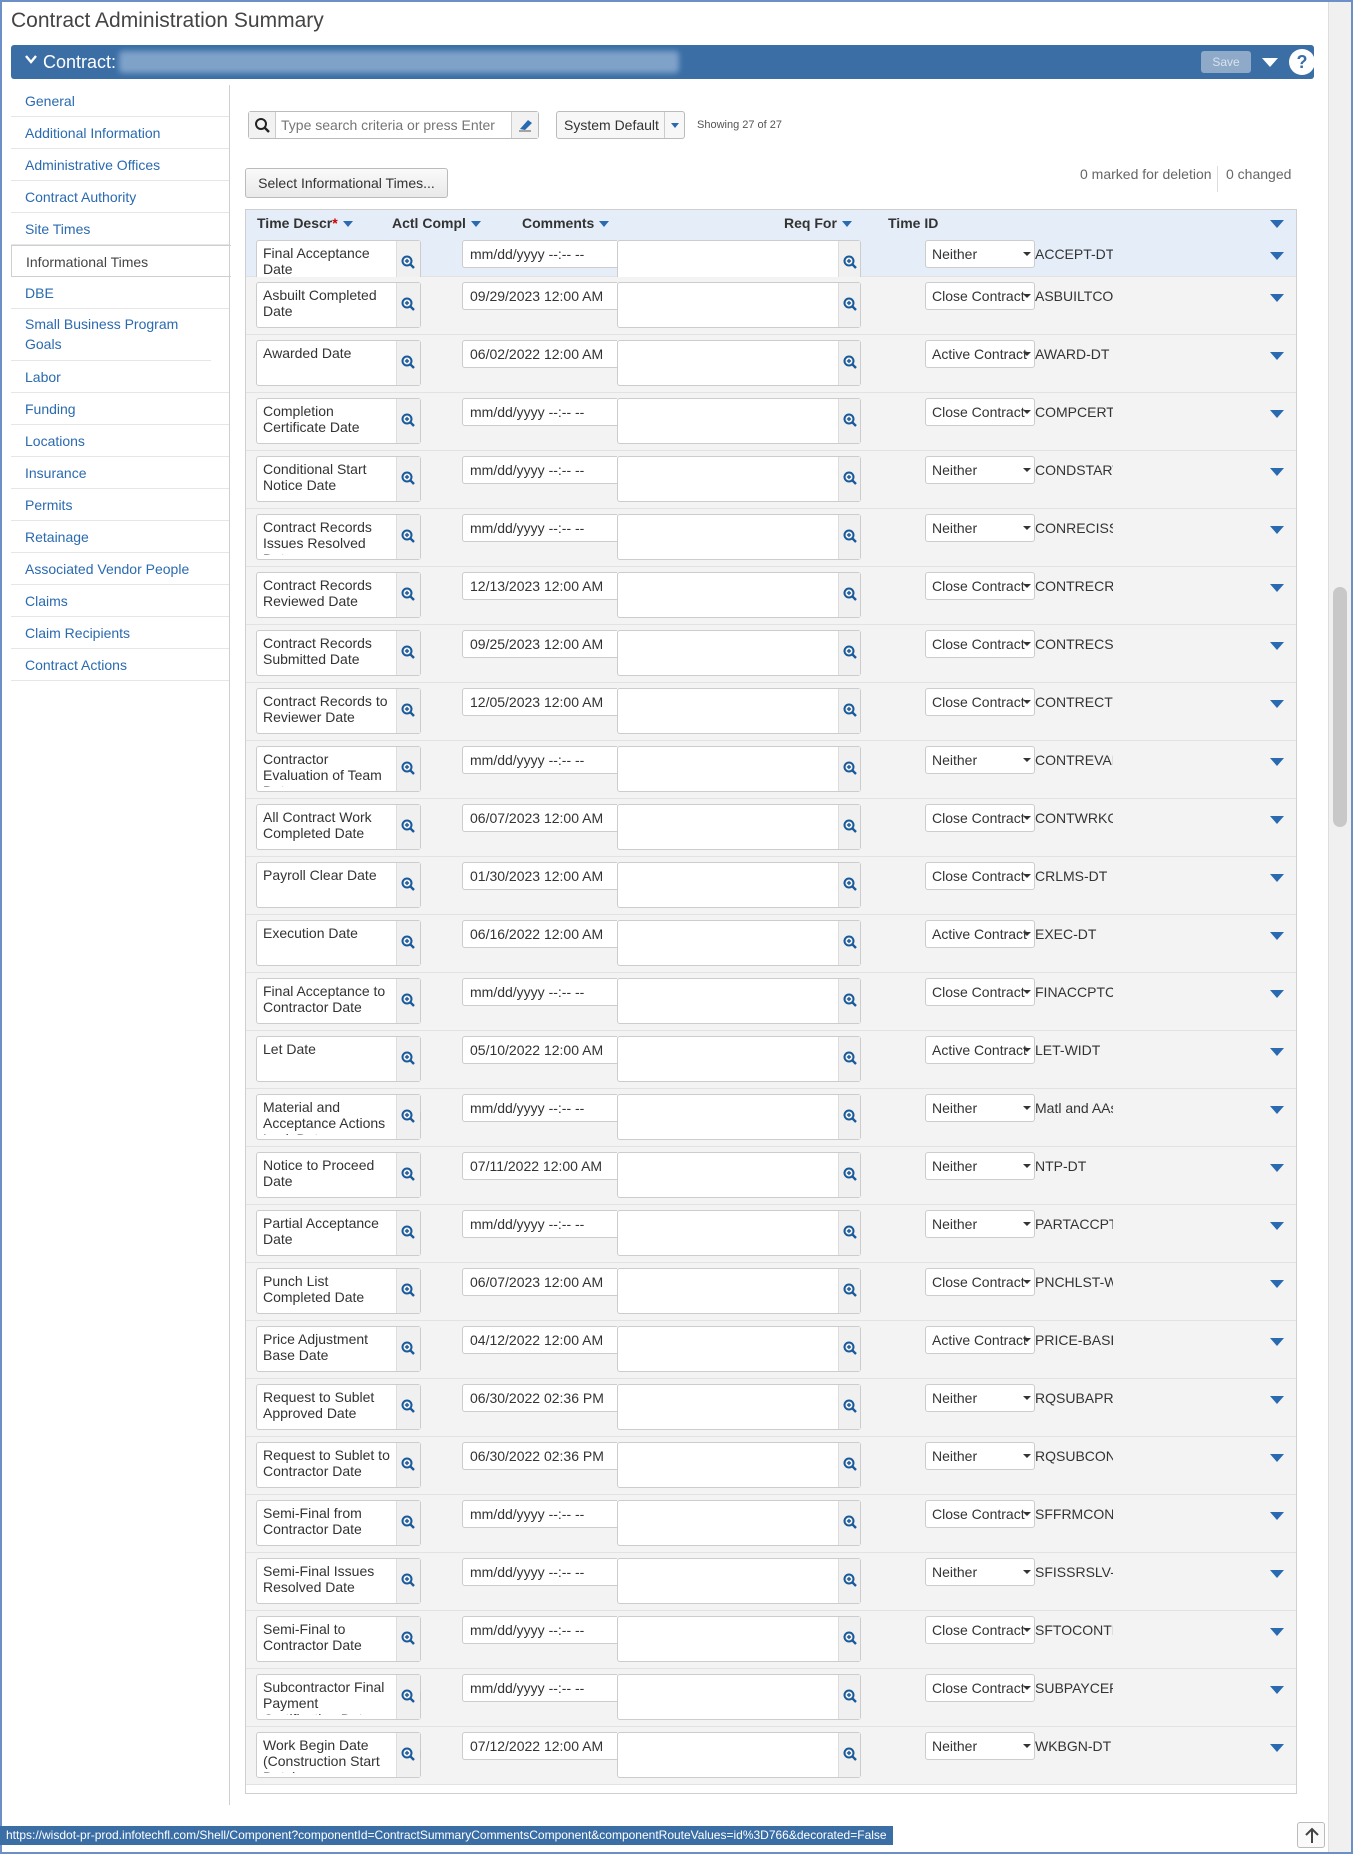 The height and width of the screenshot is (1854, 1353). I want to click on time-descr-field: Semi-Final from Contractor Date, so click(338, 1523).